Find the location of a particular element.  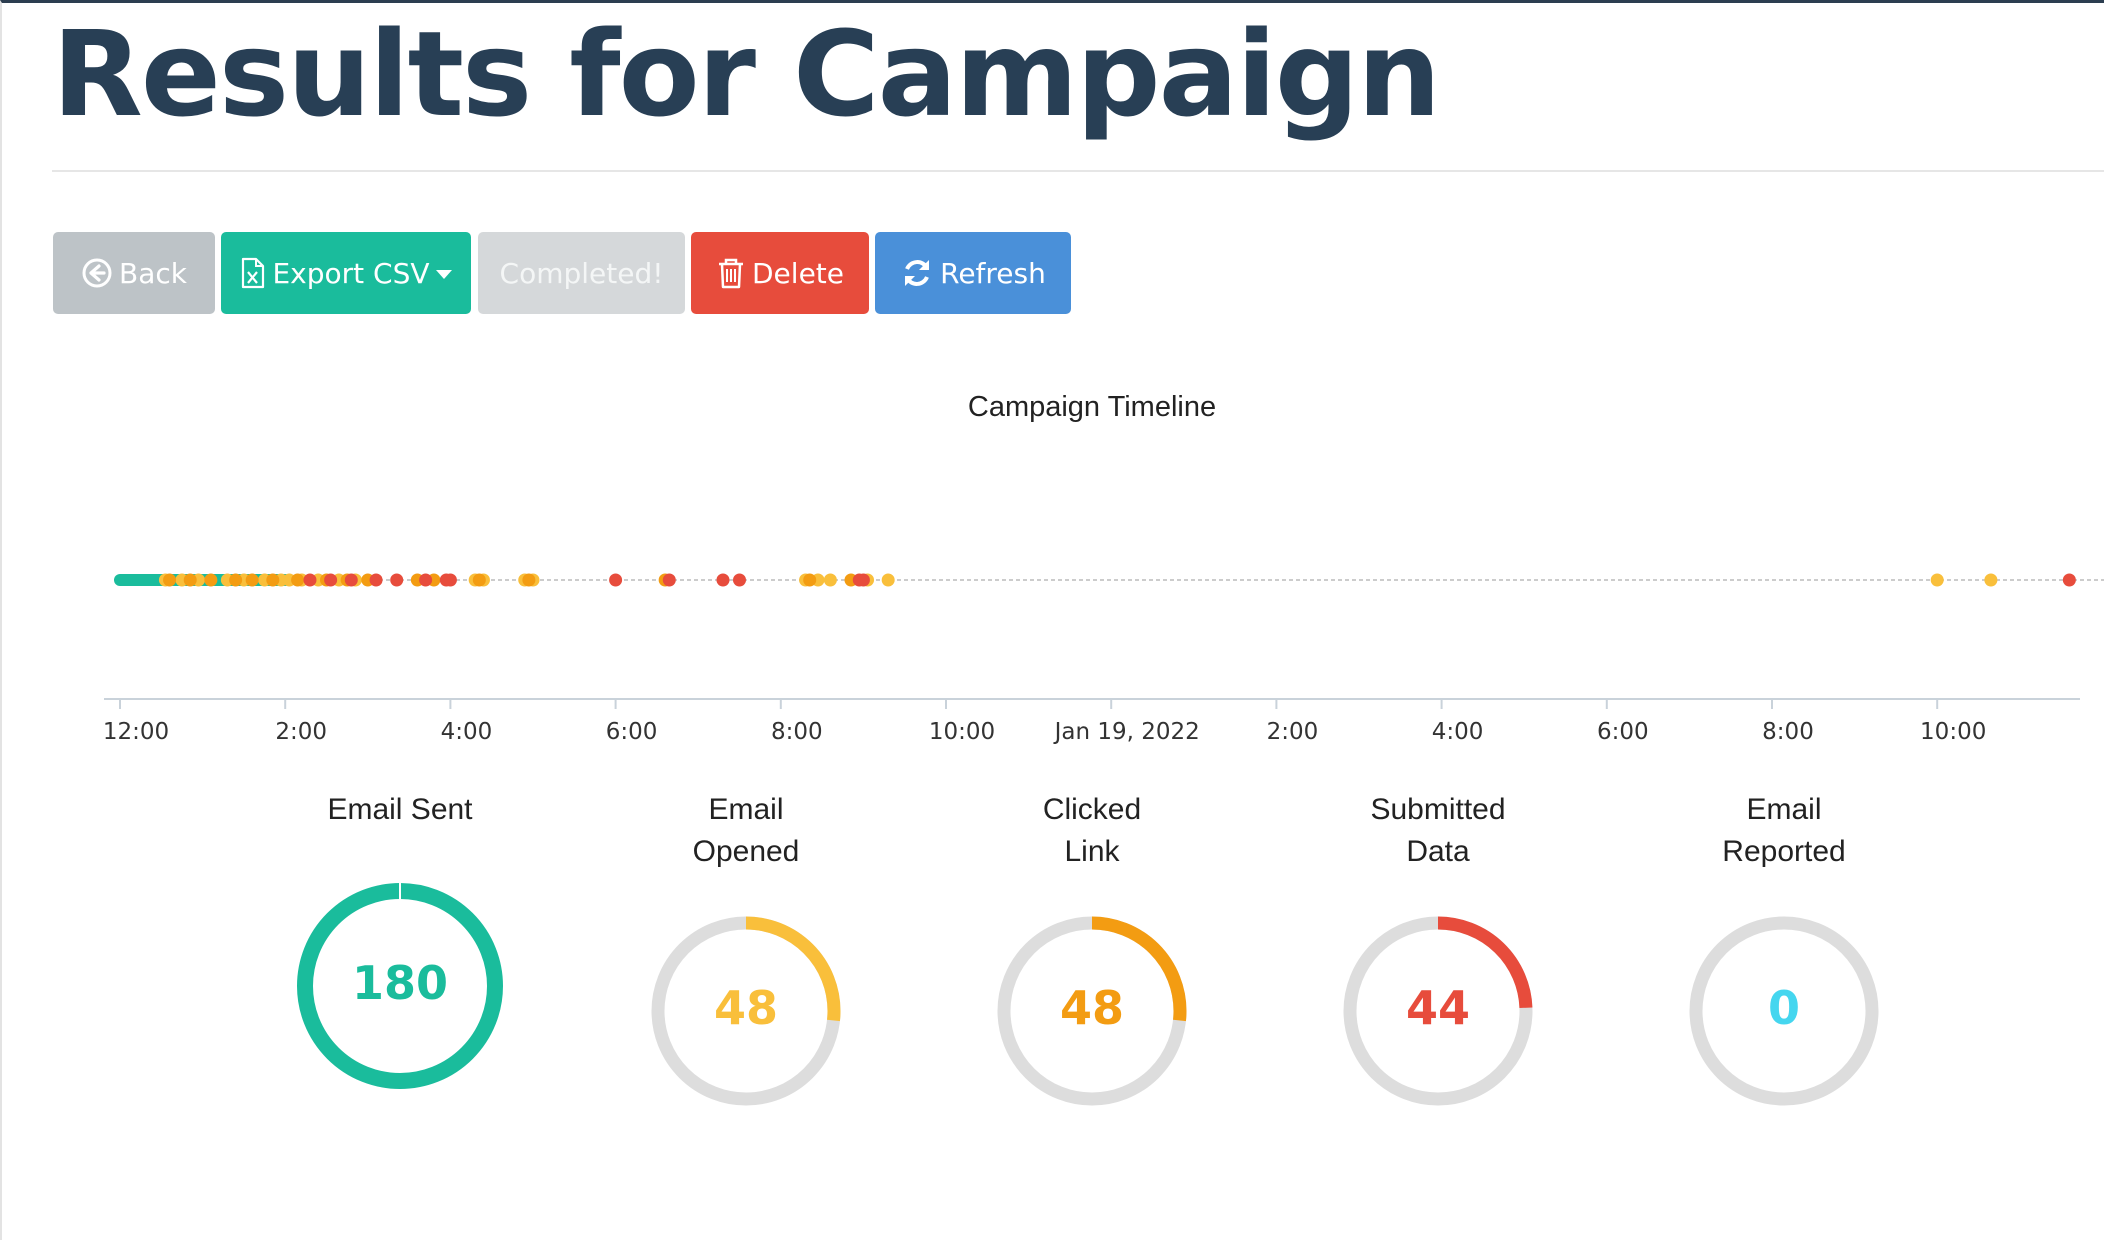

stat-value: 180 is located at coordinates (400, 983).